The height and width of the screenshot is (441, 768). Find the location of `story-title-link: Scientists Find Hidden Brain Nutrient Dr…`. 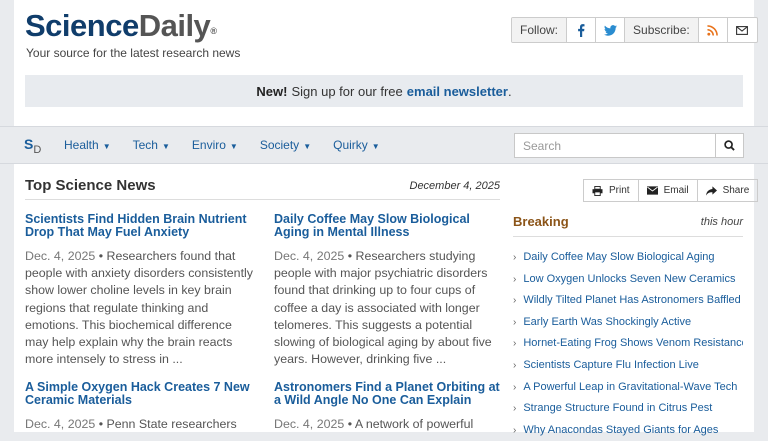

story-title-link: Scientists Find Hidden Brain Nutrient Dr… is located at coordinates (139, 226).